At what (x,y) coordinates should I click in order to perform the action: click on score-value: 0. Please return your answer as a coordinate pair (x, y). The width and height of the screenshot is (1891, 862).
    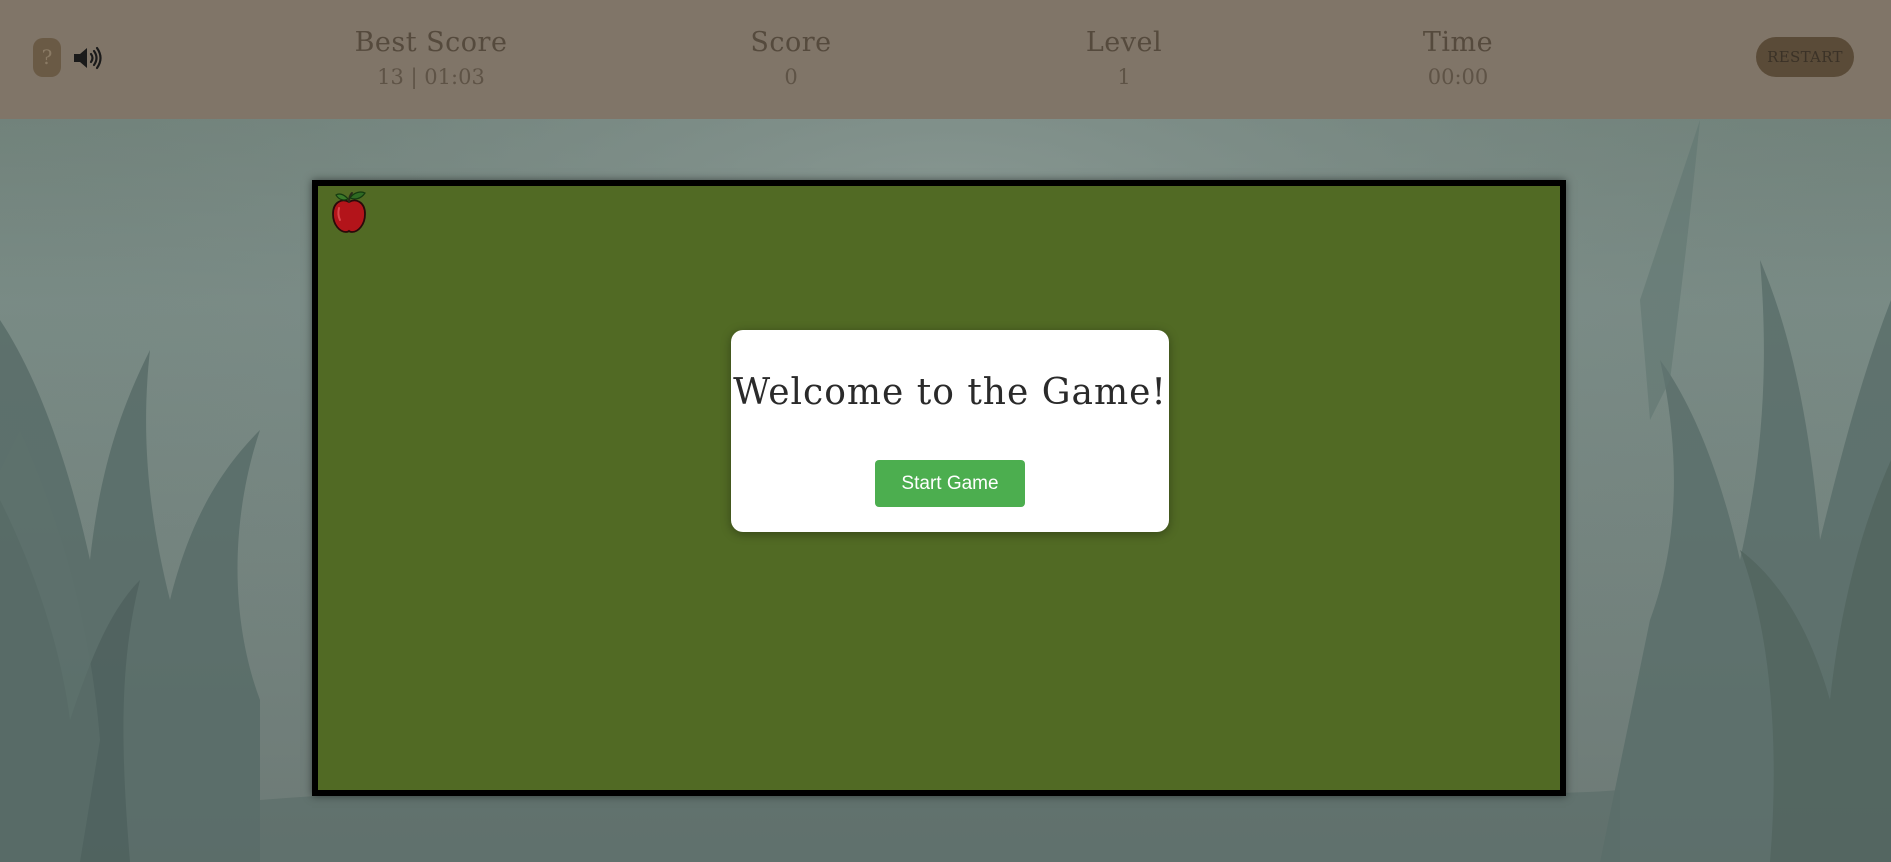
    Looking at the image, I should click on (791, 77).